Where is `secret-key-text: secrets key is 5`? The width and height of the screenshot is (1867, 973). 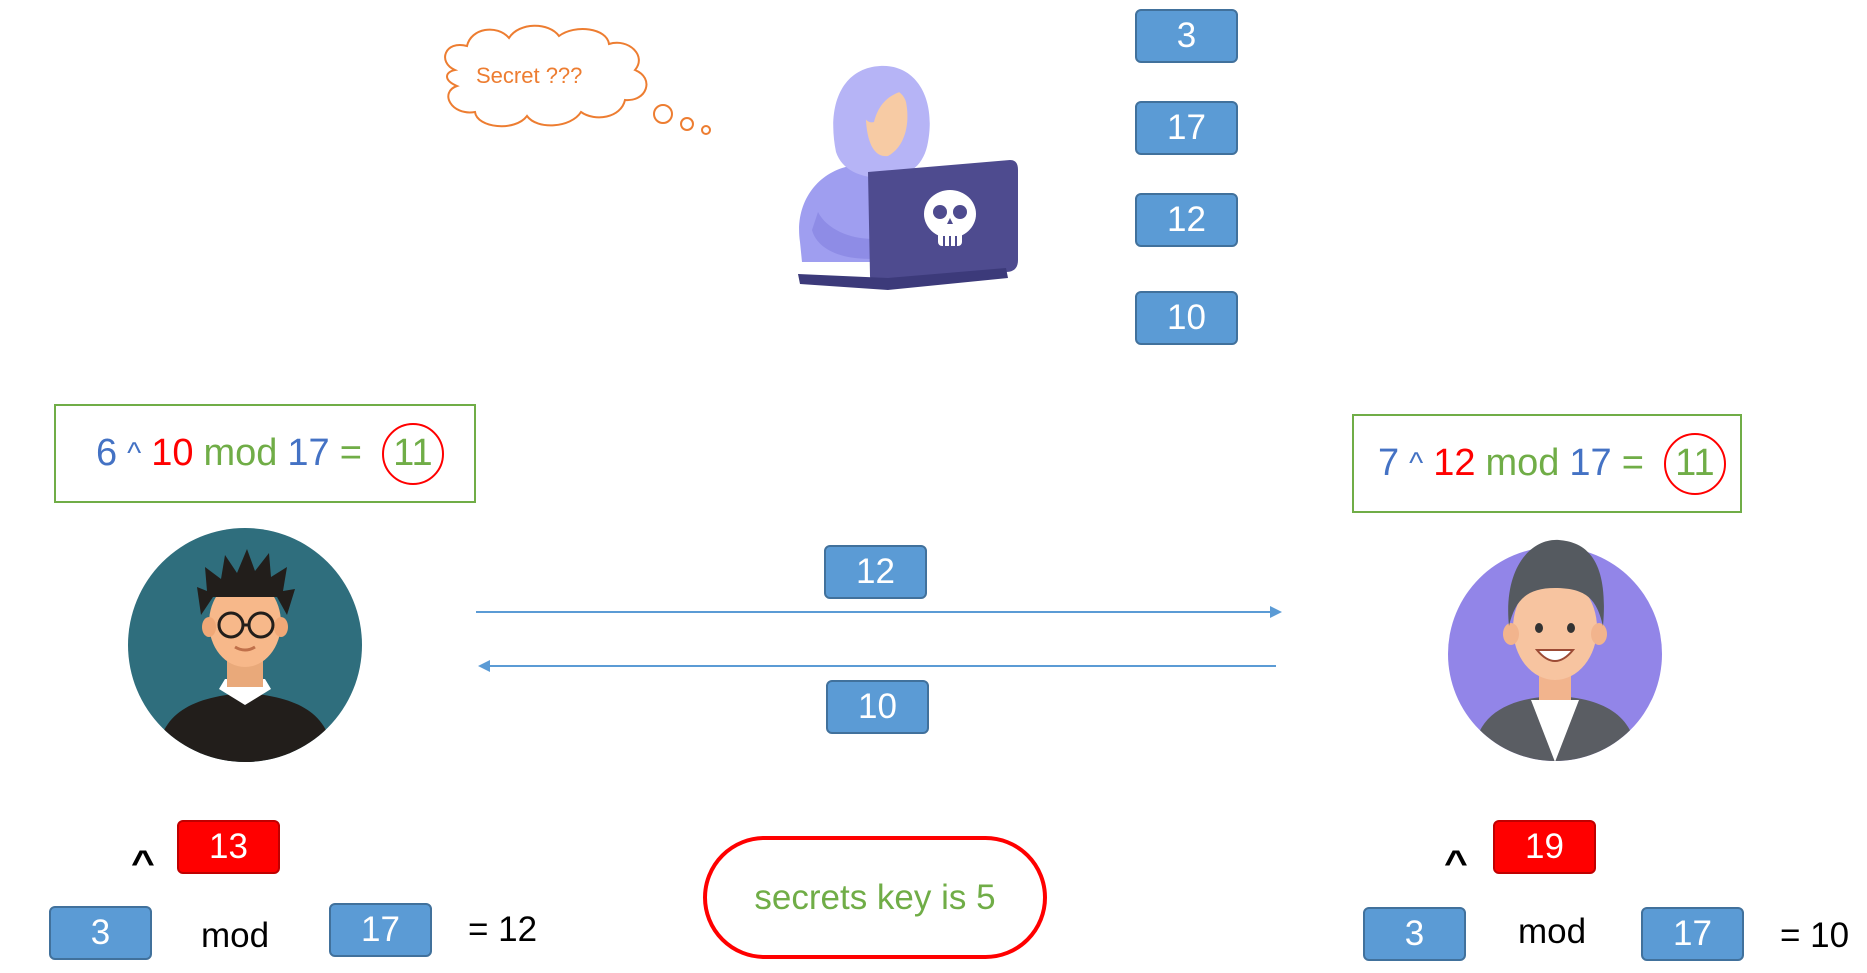
secret-key-text: secrets key is 5 is located at coordinates (875, 897).